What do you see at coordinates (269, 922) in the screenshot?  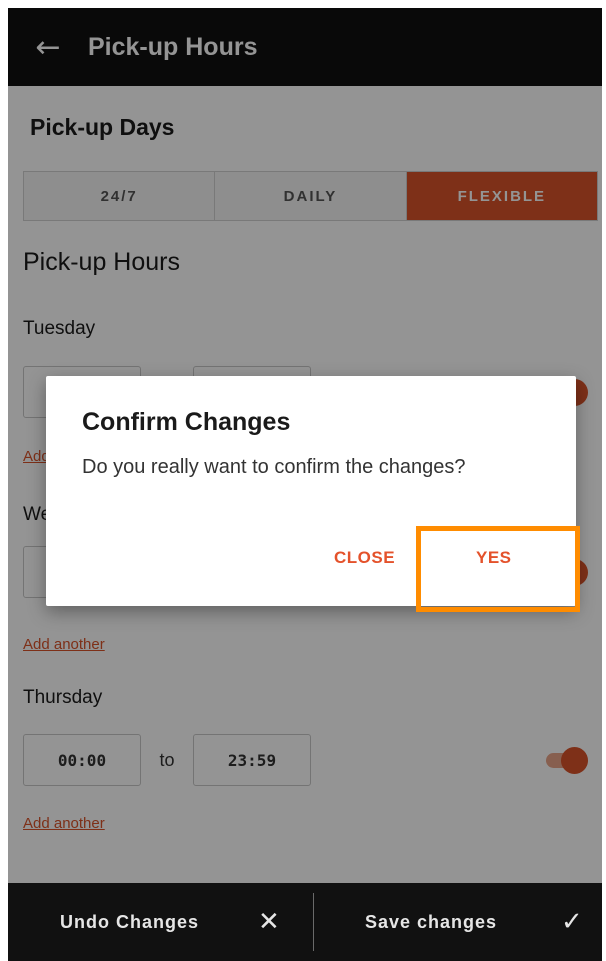 I see `close-icon: ✕` at bounding box center [269, 922].